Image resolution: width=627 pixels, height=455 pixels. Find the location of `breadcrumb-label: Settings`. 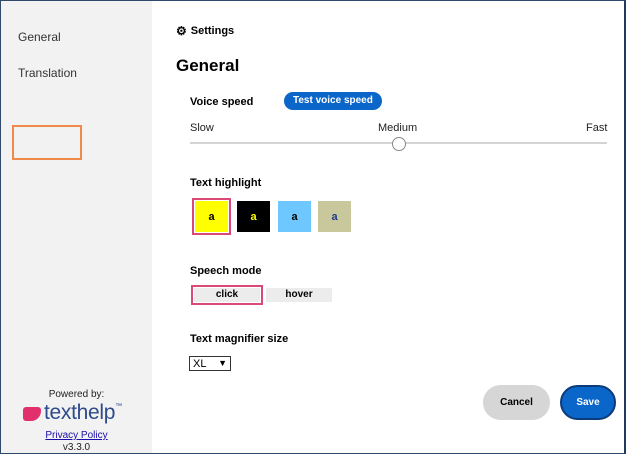

breadcrumb-label: Settings is located at coordinates (212, 31).